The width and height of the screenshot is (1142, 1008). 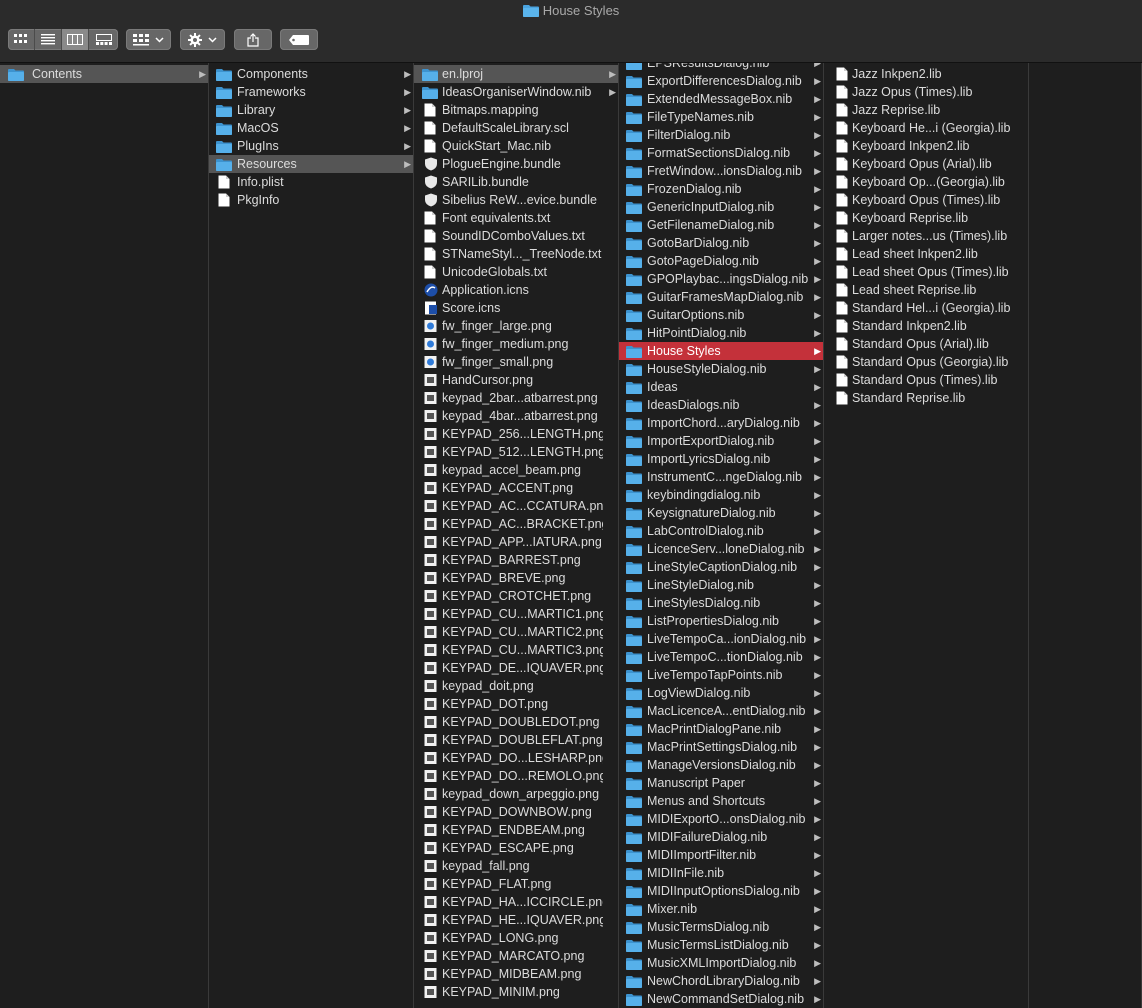 What do you see at coordinates (721, 549) in the screenshot?
I see `folder-row: LicenceServ...loneDialog.nib ▶` at bounding box center [721, 549].